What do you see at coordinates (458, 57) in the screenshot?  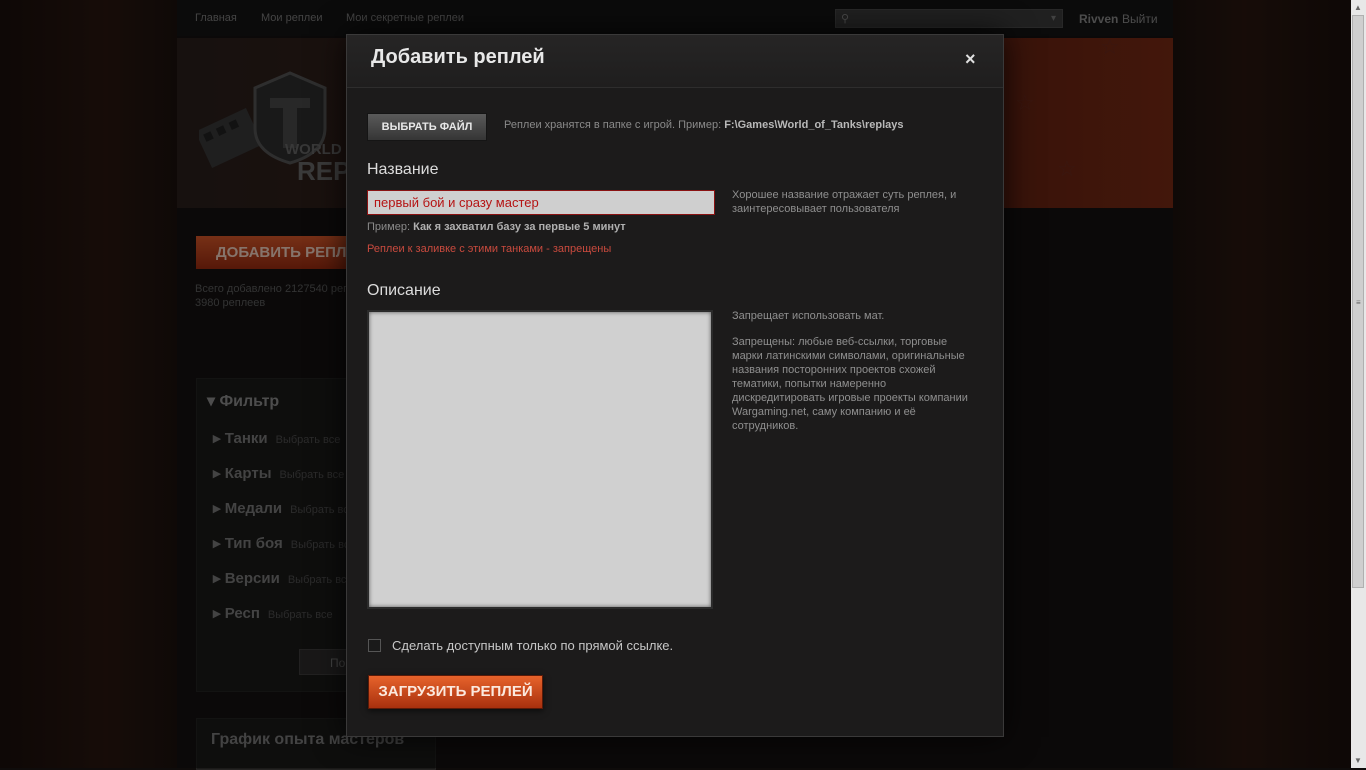 I see `modal-title: Добавить реплей` at bounding box center [458, 57].